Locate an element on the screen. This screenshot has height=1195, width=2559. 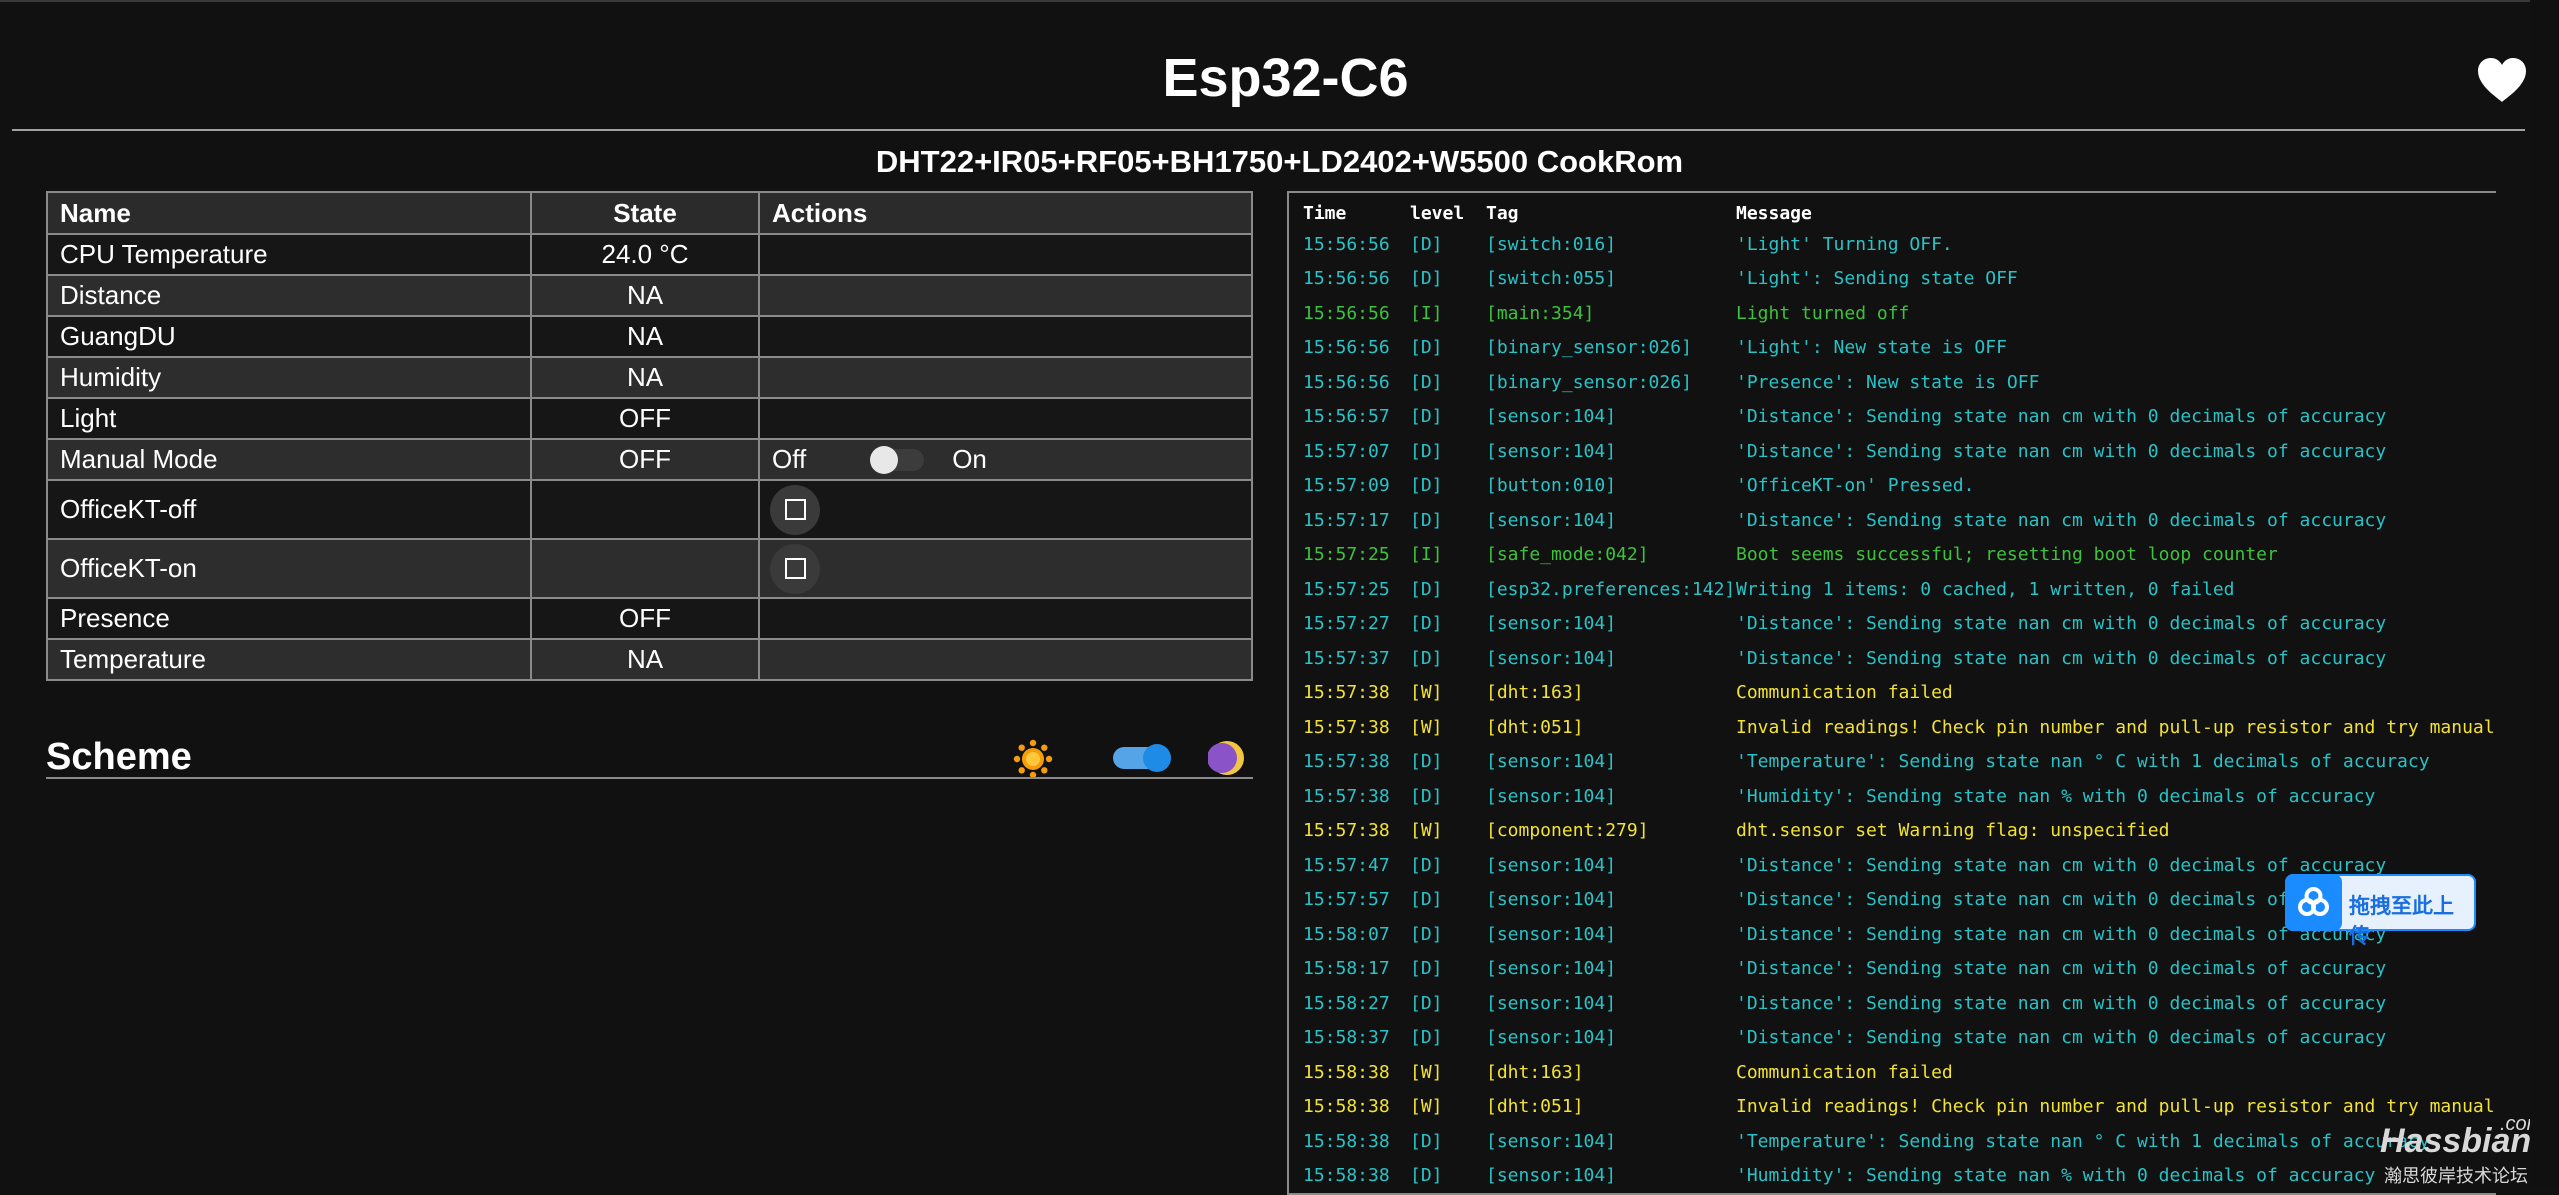
log-time: 15:57:17 is located at coordinates (1346, 520).